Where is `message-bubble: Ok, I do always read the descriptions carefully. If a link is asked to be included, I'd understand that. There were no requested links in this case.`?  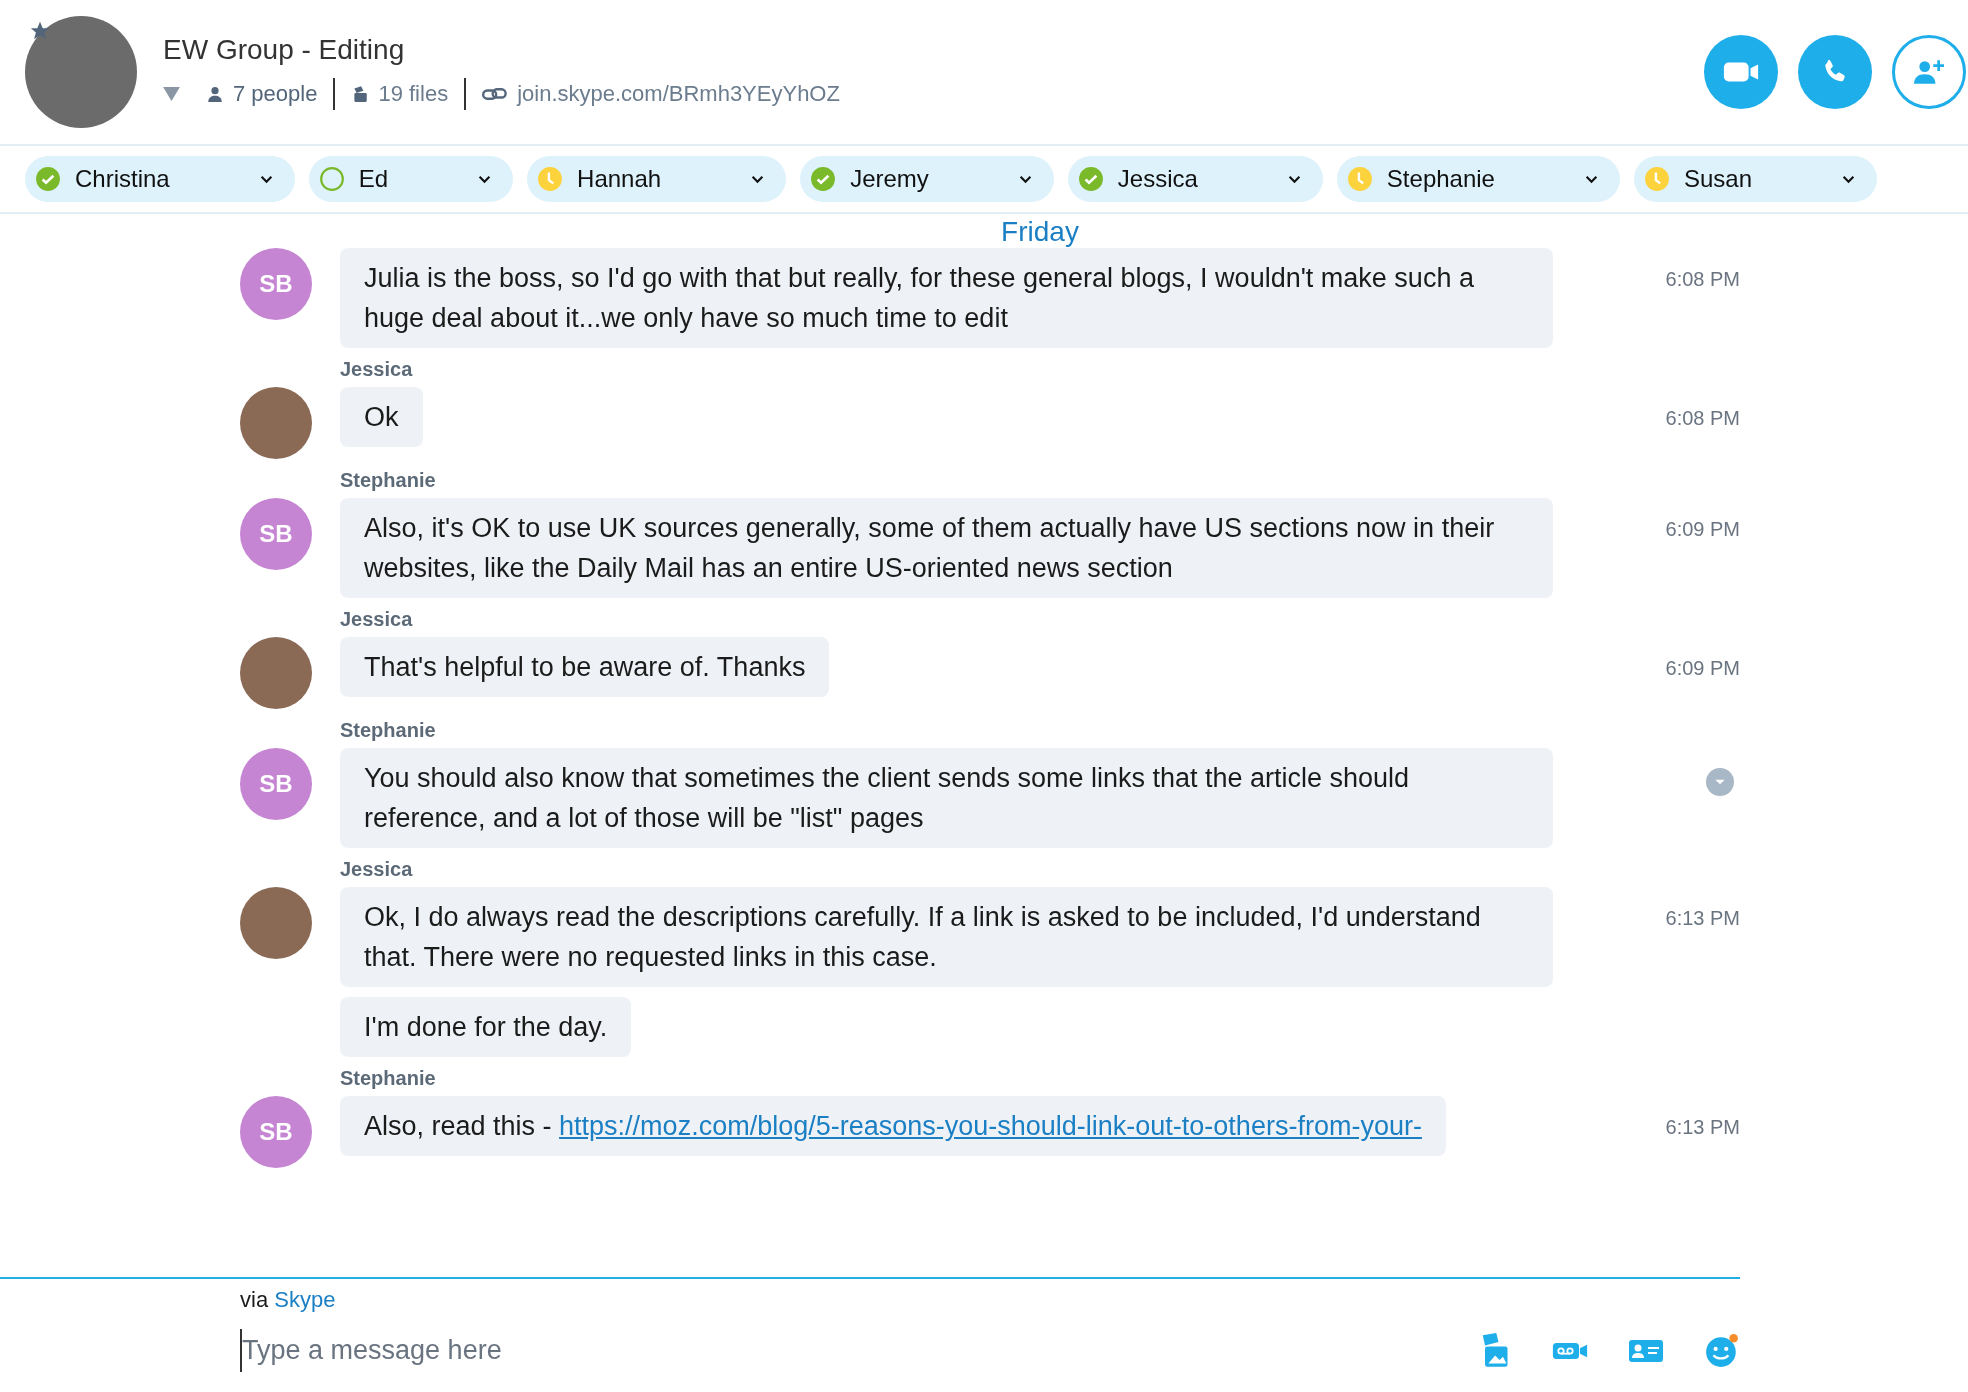
message-bubble: Ok, I do always read the descriptions carefully. If a link is asked to be included, I'd understand that. There were no requested links in this case. is located at coordinates (946, 937).